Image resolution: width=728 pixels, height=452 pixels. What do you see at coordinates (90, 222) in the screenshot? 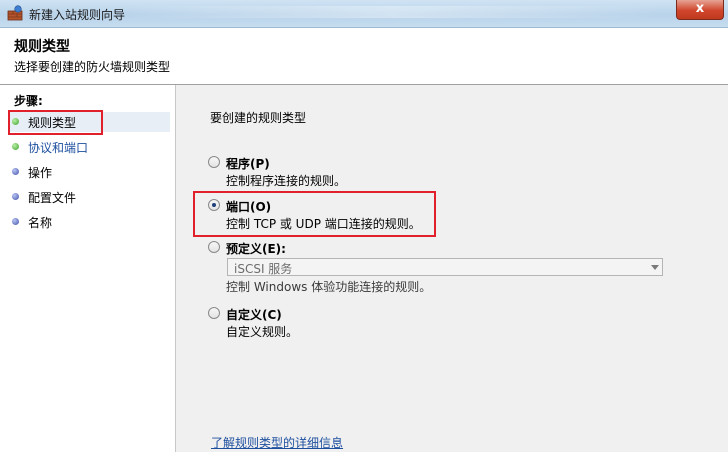
I see `step-name: 名称` at bounding box center [90, 222].